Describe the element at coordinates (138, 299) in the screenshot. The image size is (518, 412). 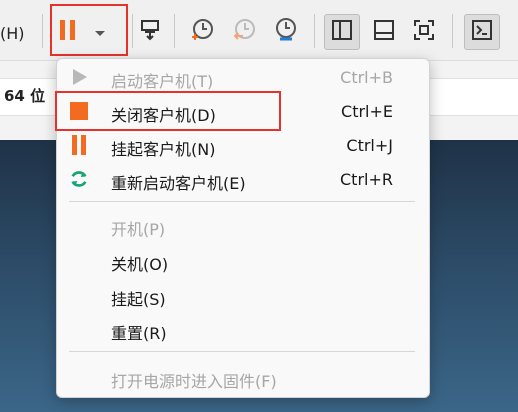
I see `menu-item-label: 挂起(S)` at that location.